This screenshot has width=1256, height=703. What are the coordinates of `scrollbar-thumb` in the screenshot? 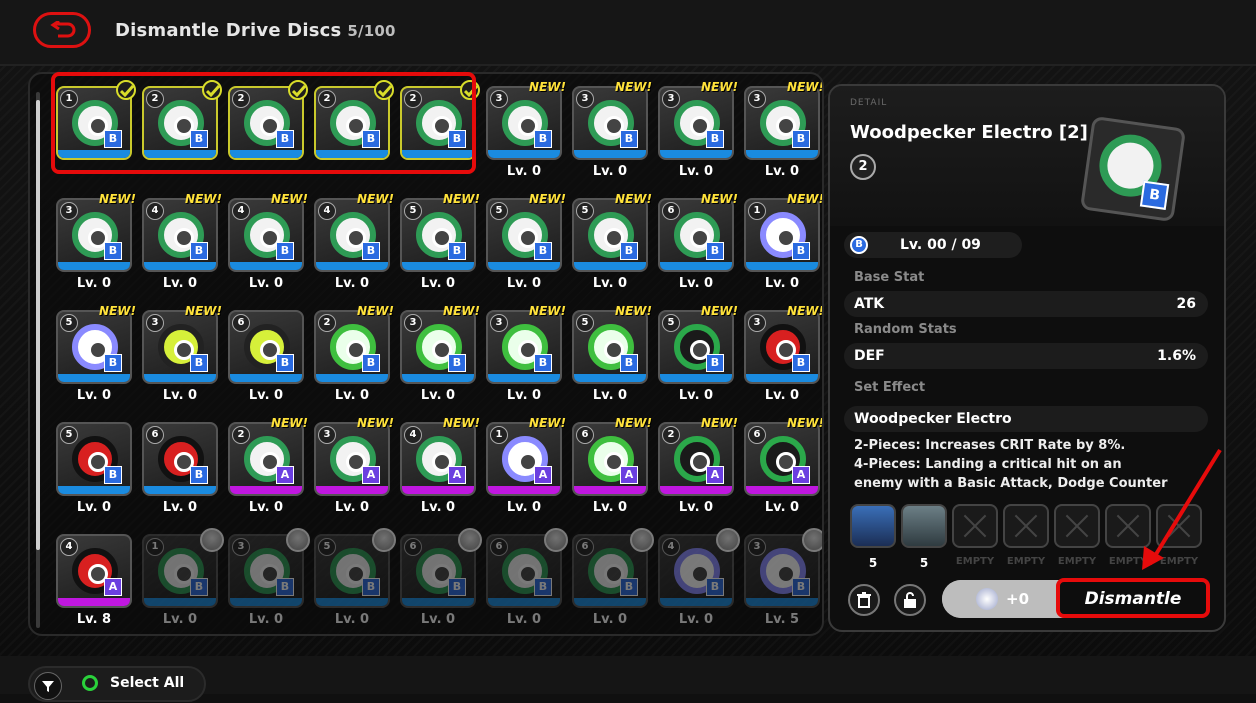 It's located at (38, 325).